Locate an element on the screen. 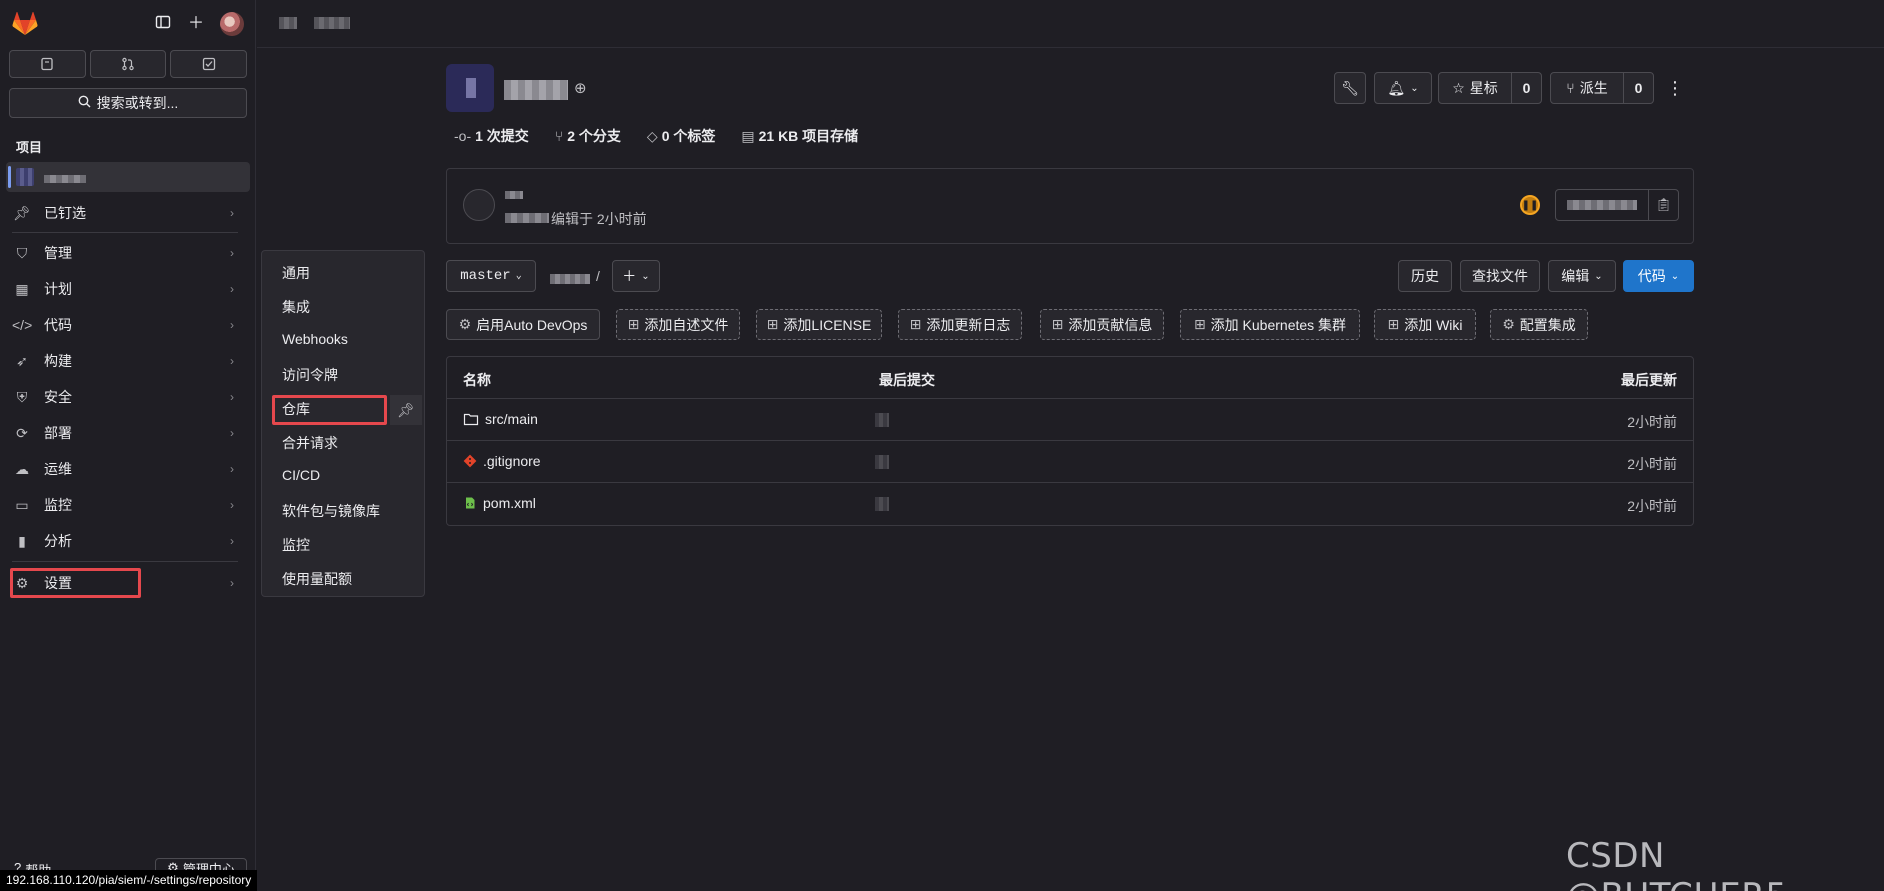 The height and width of the screenshot is (891, 1884). sidebar-toggle-icon is located at coordinates (163, 24).